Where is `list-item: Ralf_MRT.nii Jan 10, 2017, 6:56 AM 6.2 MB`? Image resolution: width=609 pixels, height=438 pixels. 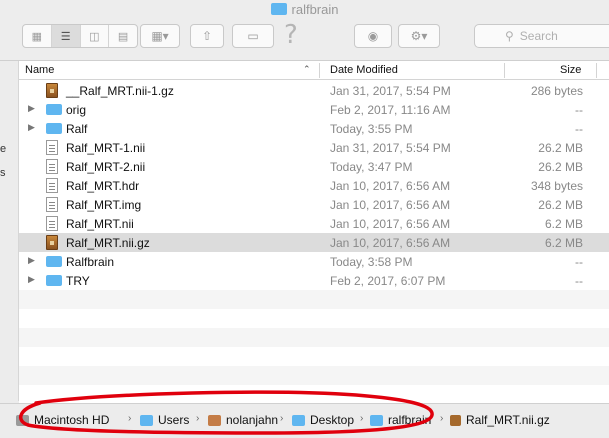 list-item: Ralf_MRT.nii Jan 10, 2017, 6:56 AM 6.2 MB is located at coordinates (314, 223).